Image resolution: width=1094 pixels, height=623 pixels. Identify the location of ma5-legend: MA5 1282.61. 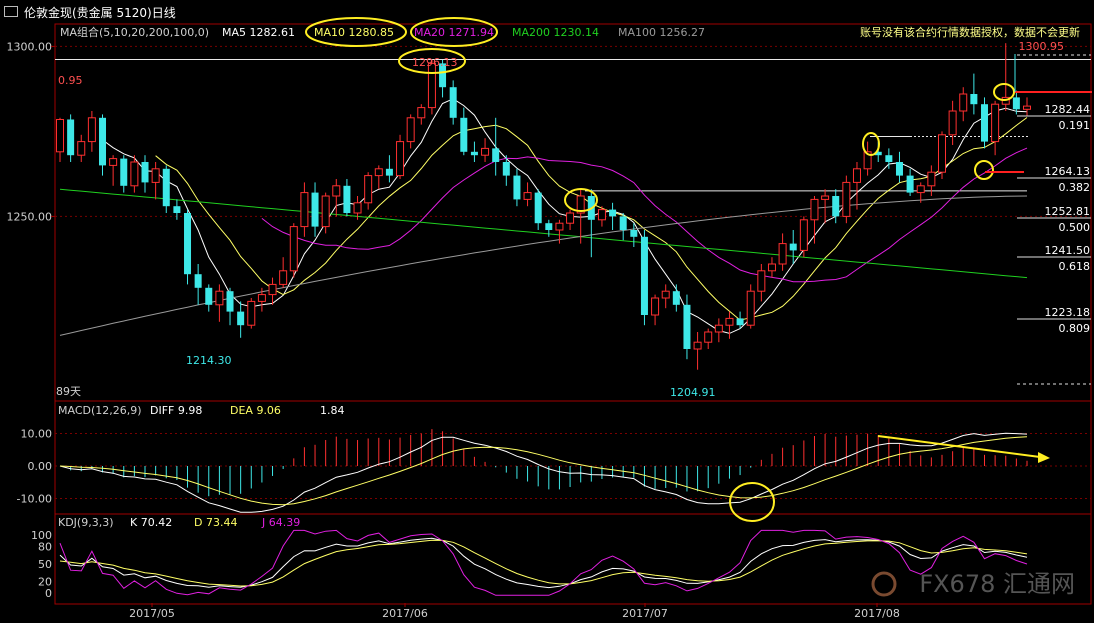
(258, 32).